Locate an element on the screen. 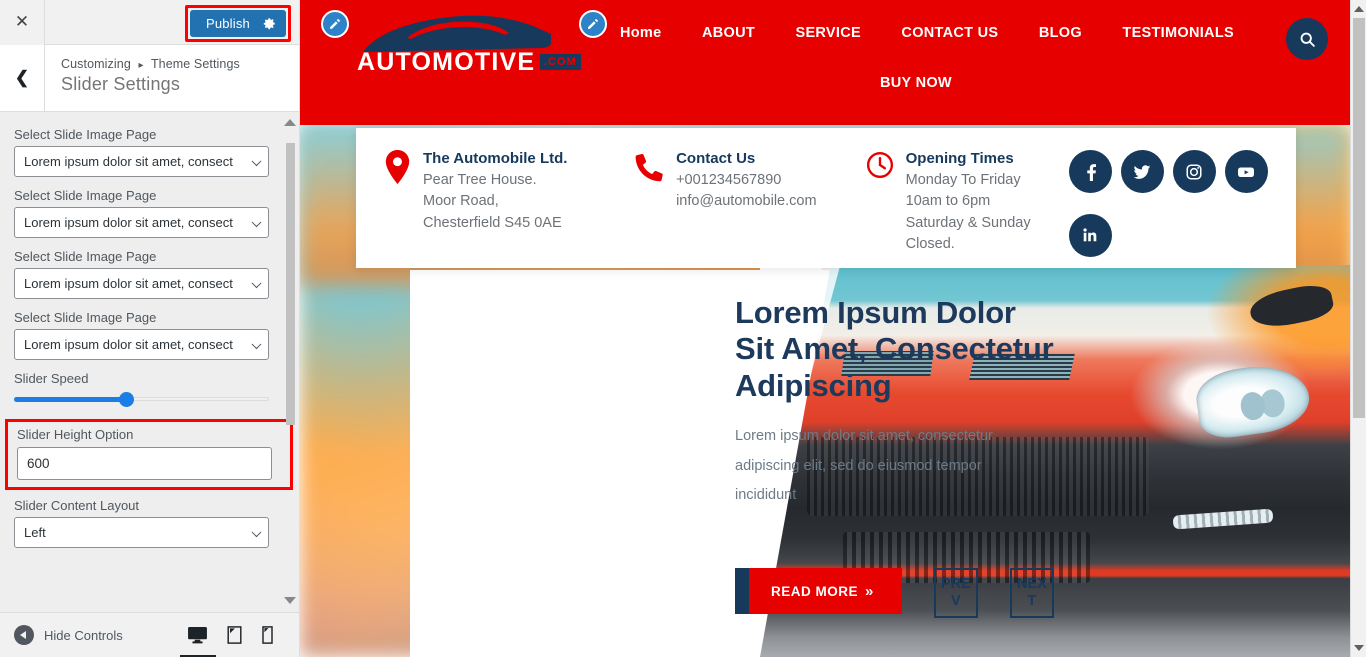 The height and width of the screenshot is (657, 1366). instagram-icon is located at coordinates (1194, 171).